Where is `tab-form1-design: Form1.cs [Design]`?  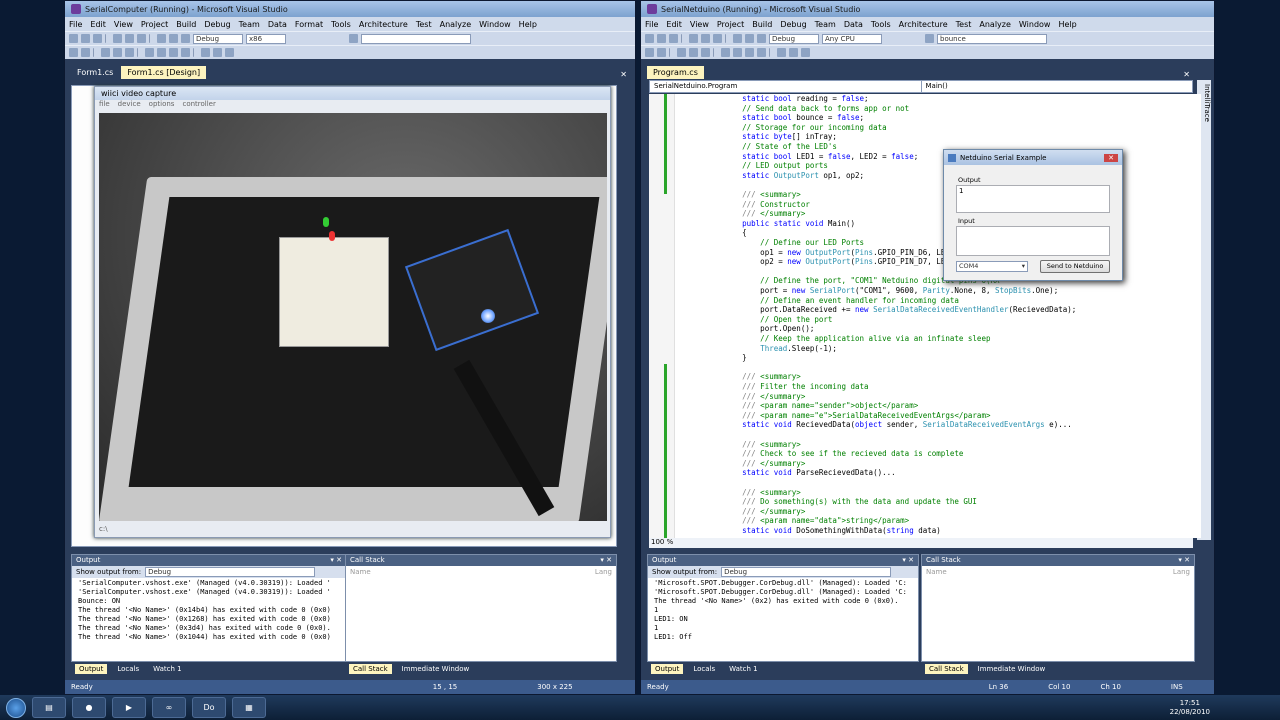 tab-form1-design: Form1.cs [Design] is located at coordinates (164, 72).